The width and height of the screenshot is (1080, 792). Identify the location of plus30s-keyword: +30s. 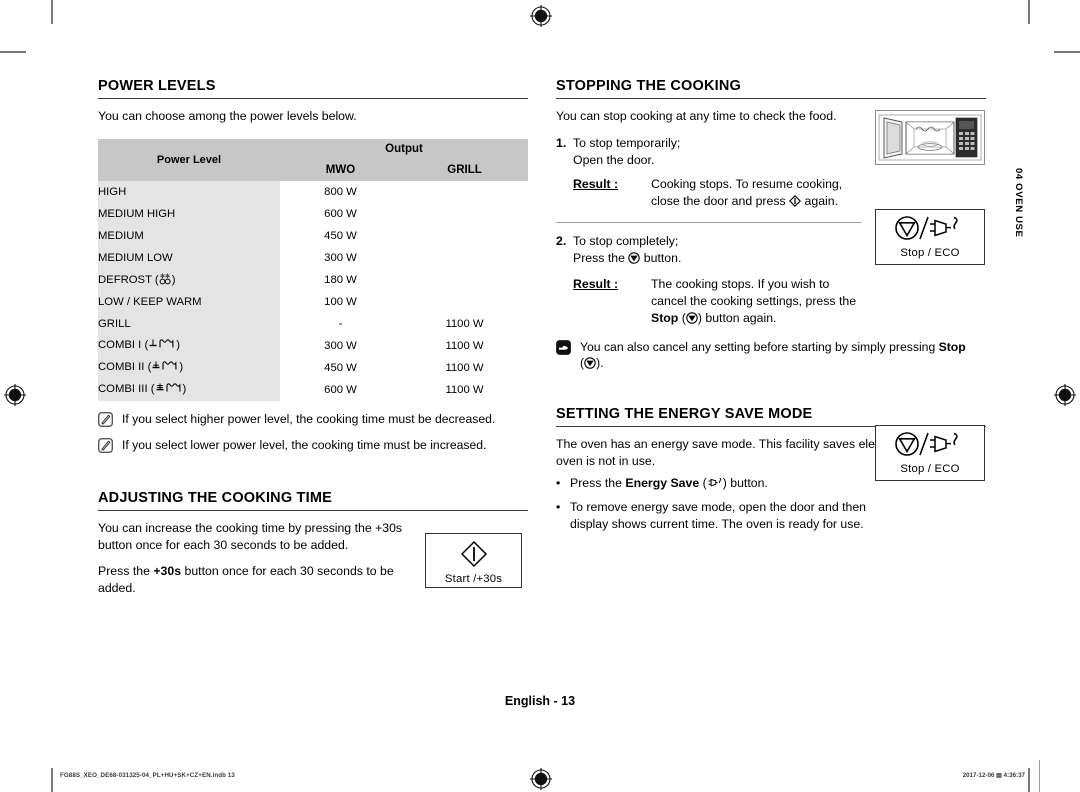
(167, 570).